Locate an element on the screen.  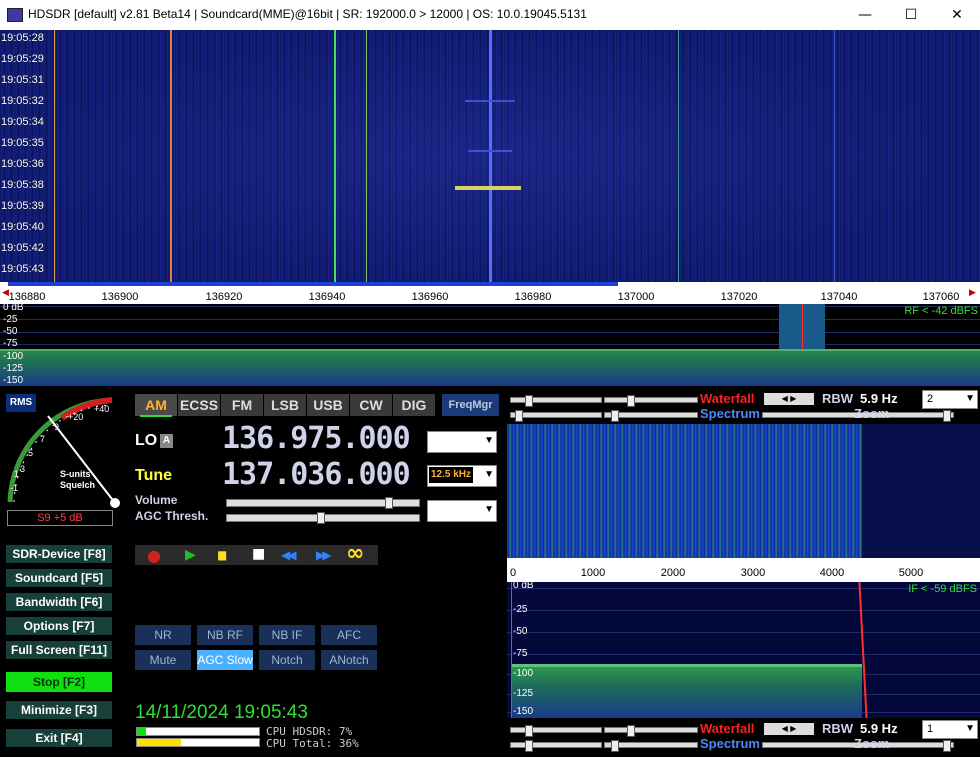
agc-dropdown: ▼ is located at coordinates (462, 511).